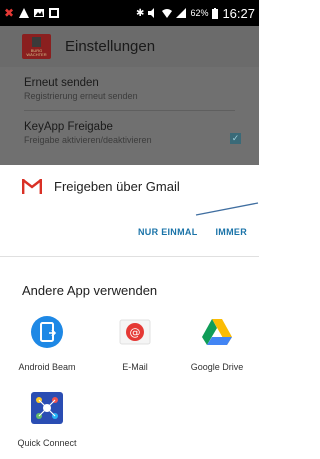  Describe the element at coordinates (199, 13) in the screenshot. I see `battery-percent: 62%` at that location.